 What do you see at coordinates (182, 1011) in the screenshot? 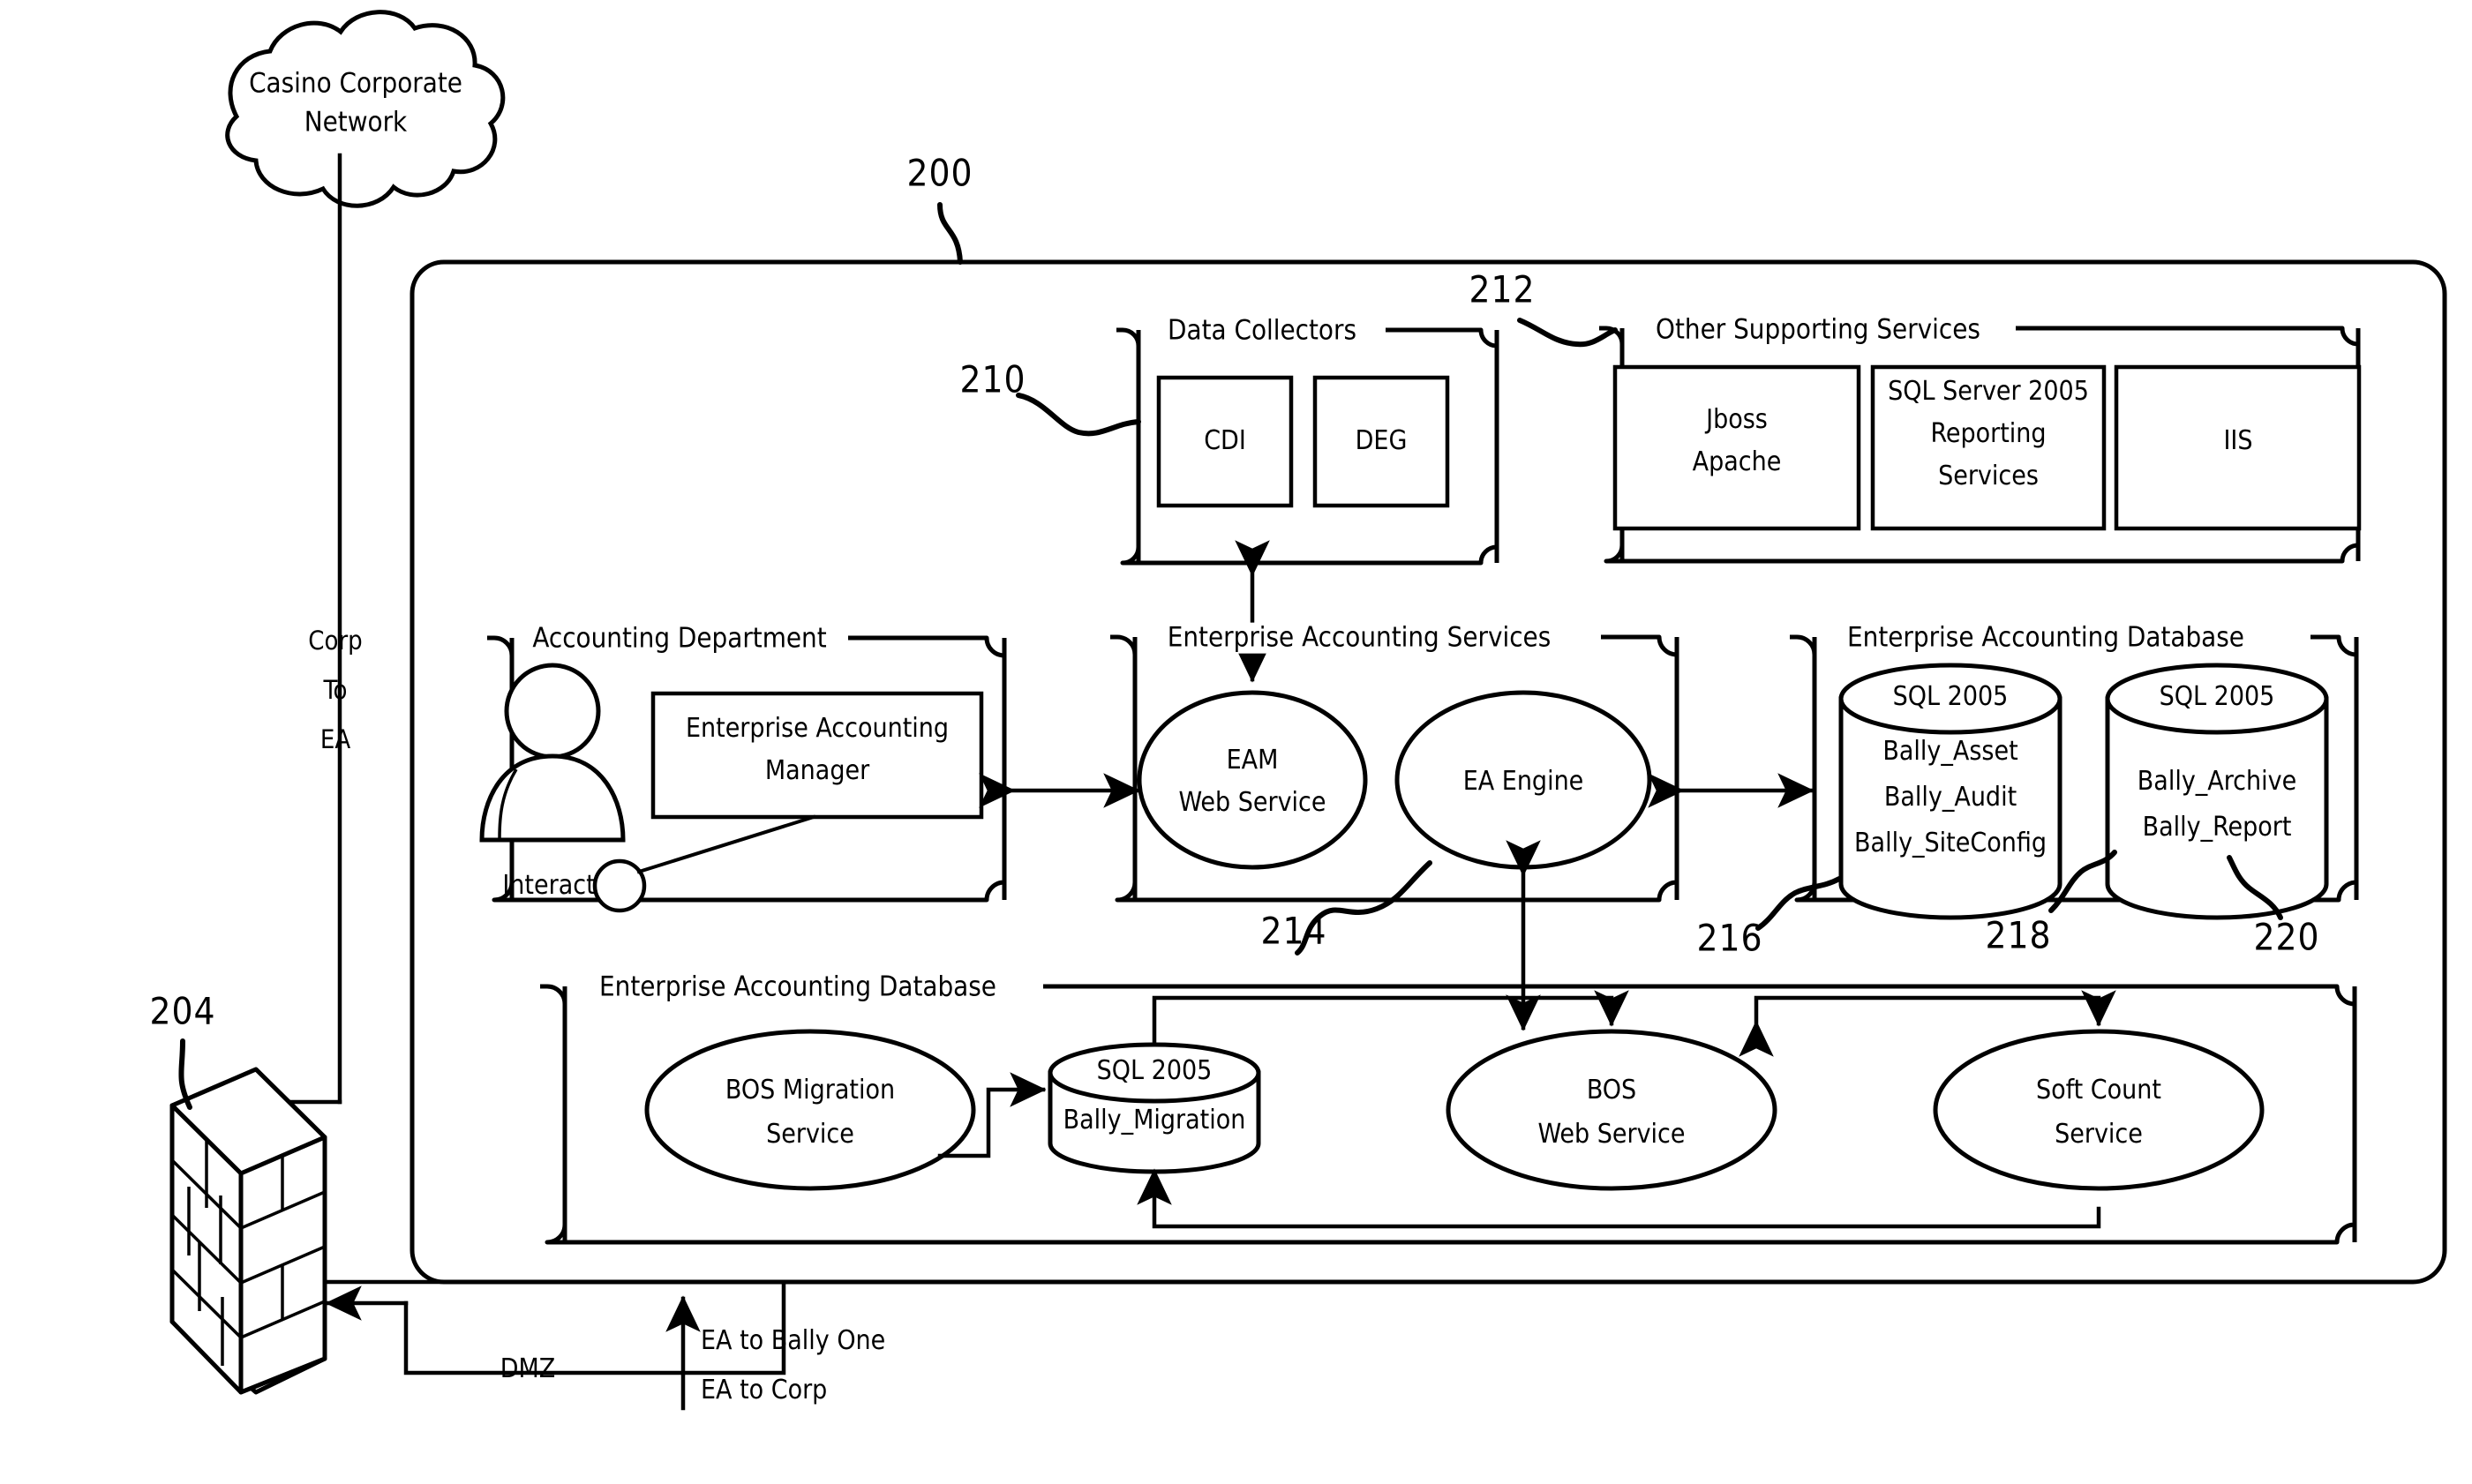
I see `ref-204-label: 204` at bounding box center [182, 1011].